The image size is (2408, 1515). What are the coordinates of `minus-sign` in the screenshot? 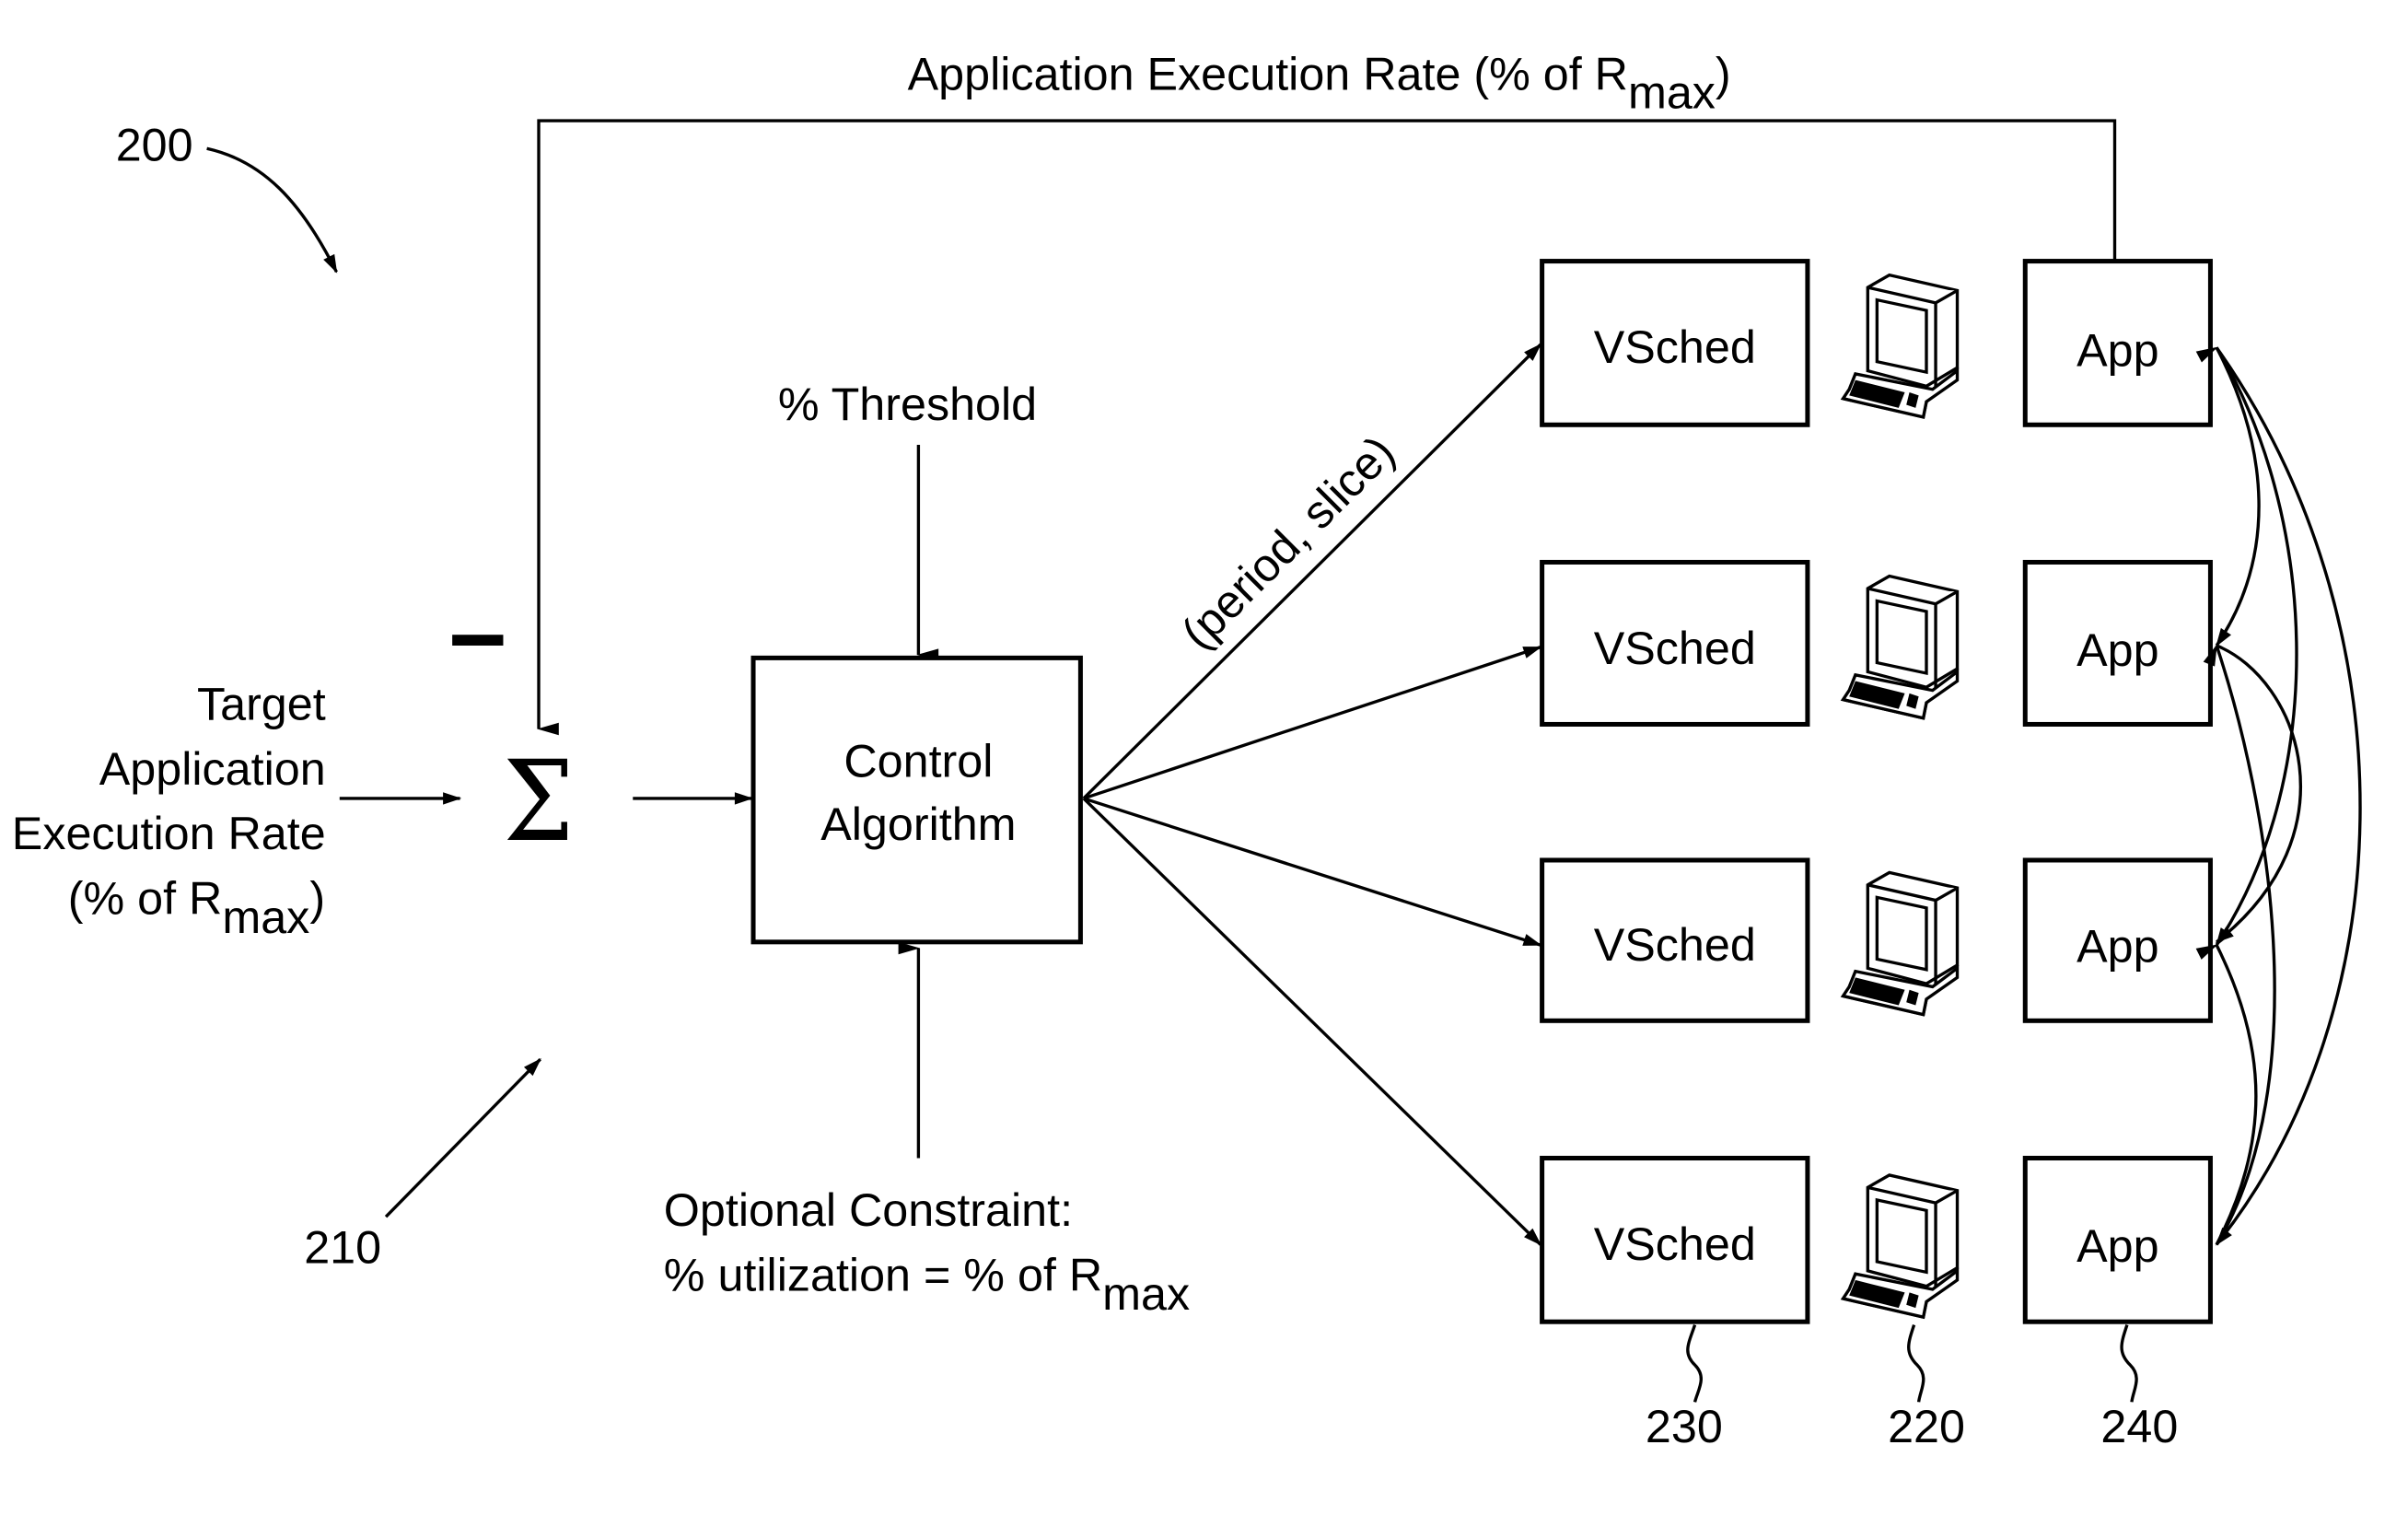 It's located at (478, 640).